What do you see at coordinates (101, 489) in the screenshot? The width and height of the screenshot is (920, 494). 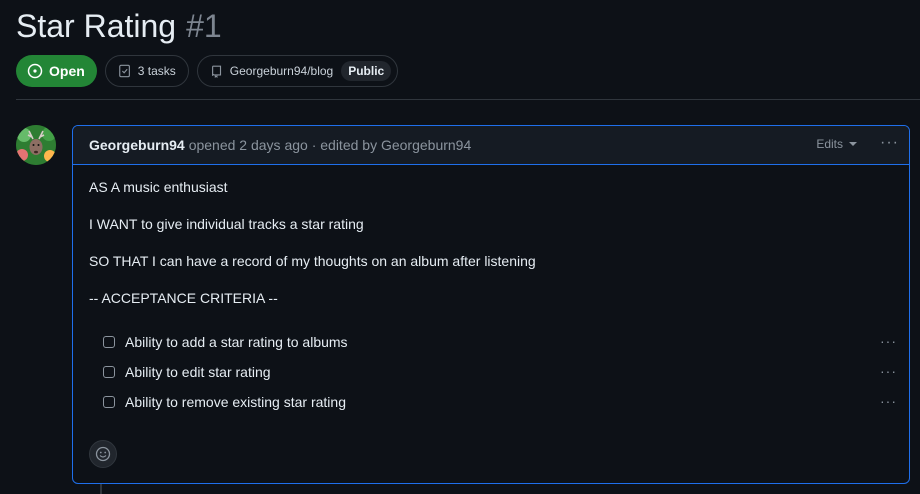 I see `timeline-line` at bounding box center [101, 489].